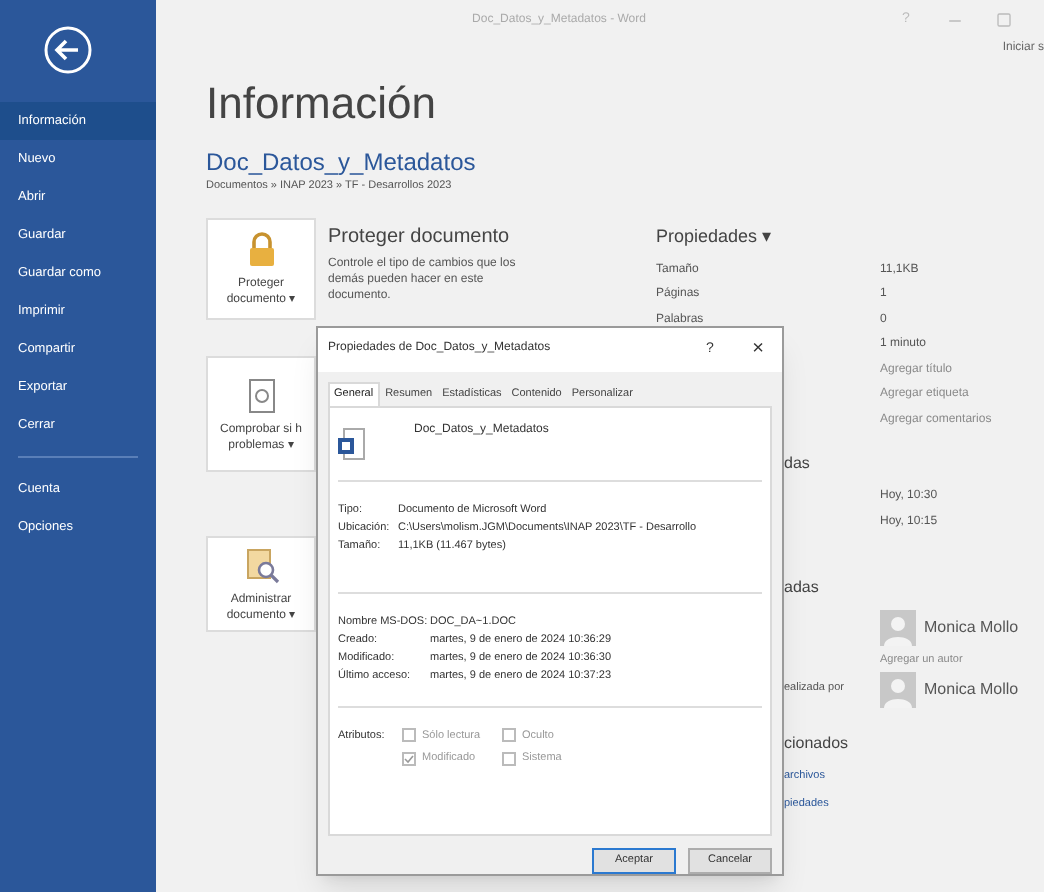  I want to click on maximize-icon, so click(1004, 20).